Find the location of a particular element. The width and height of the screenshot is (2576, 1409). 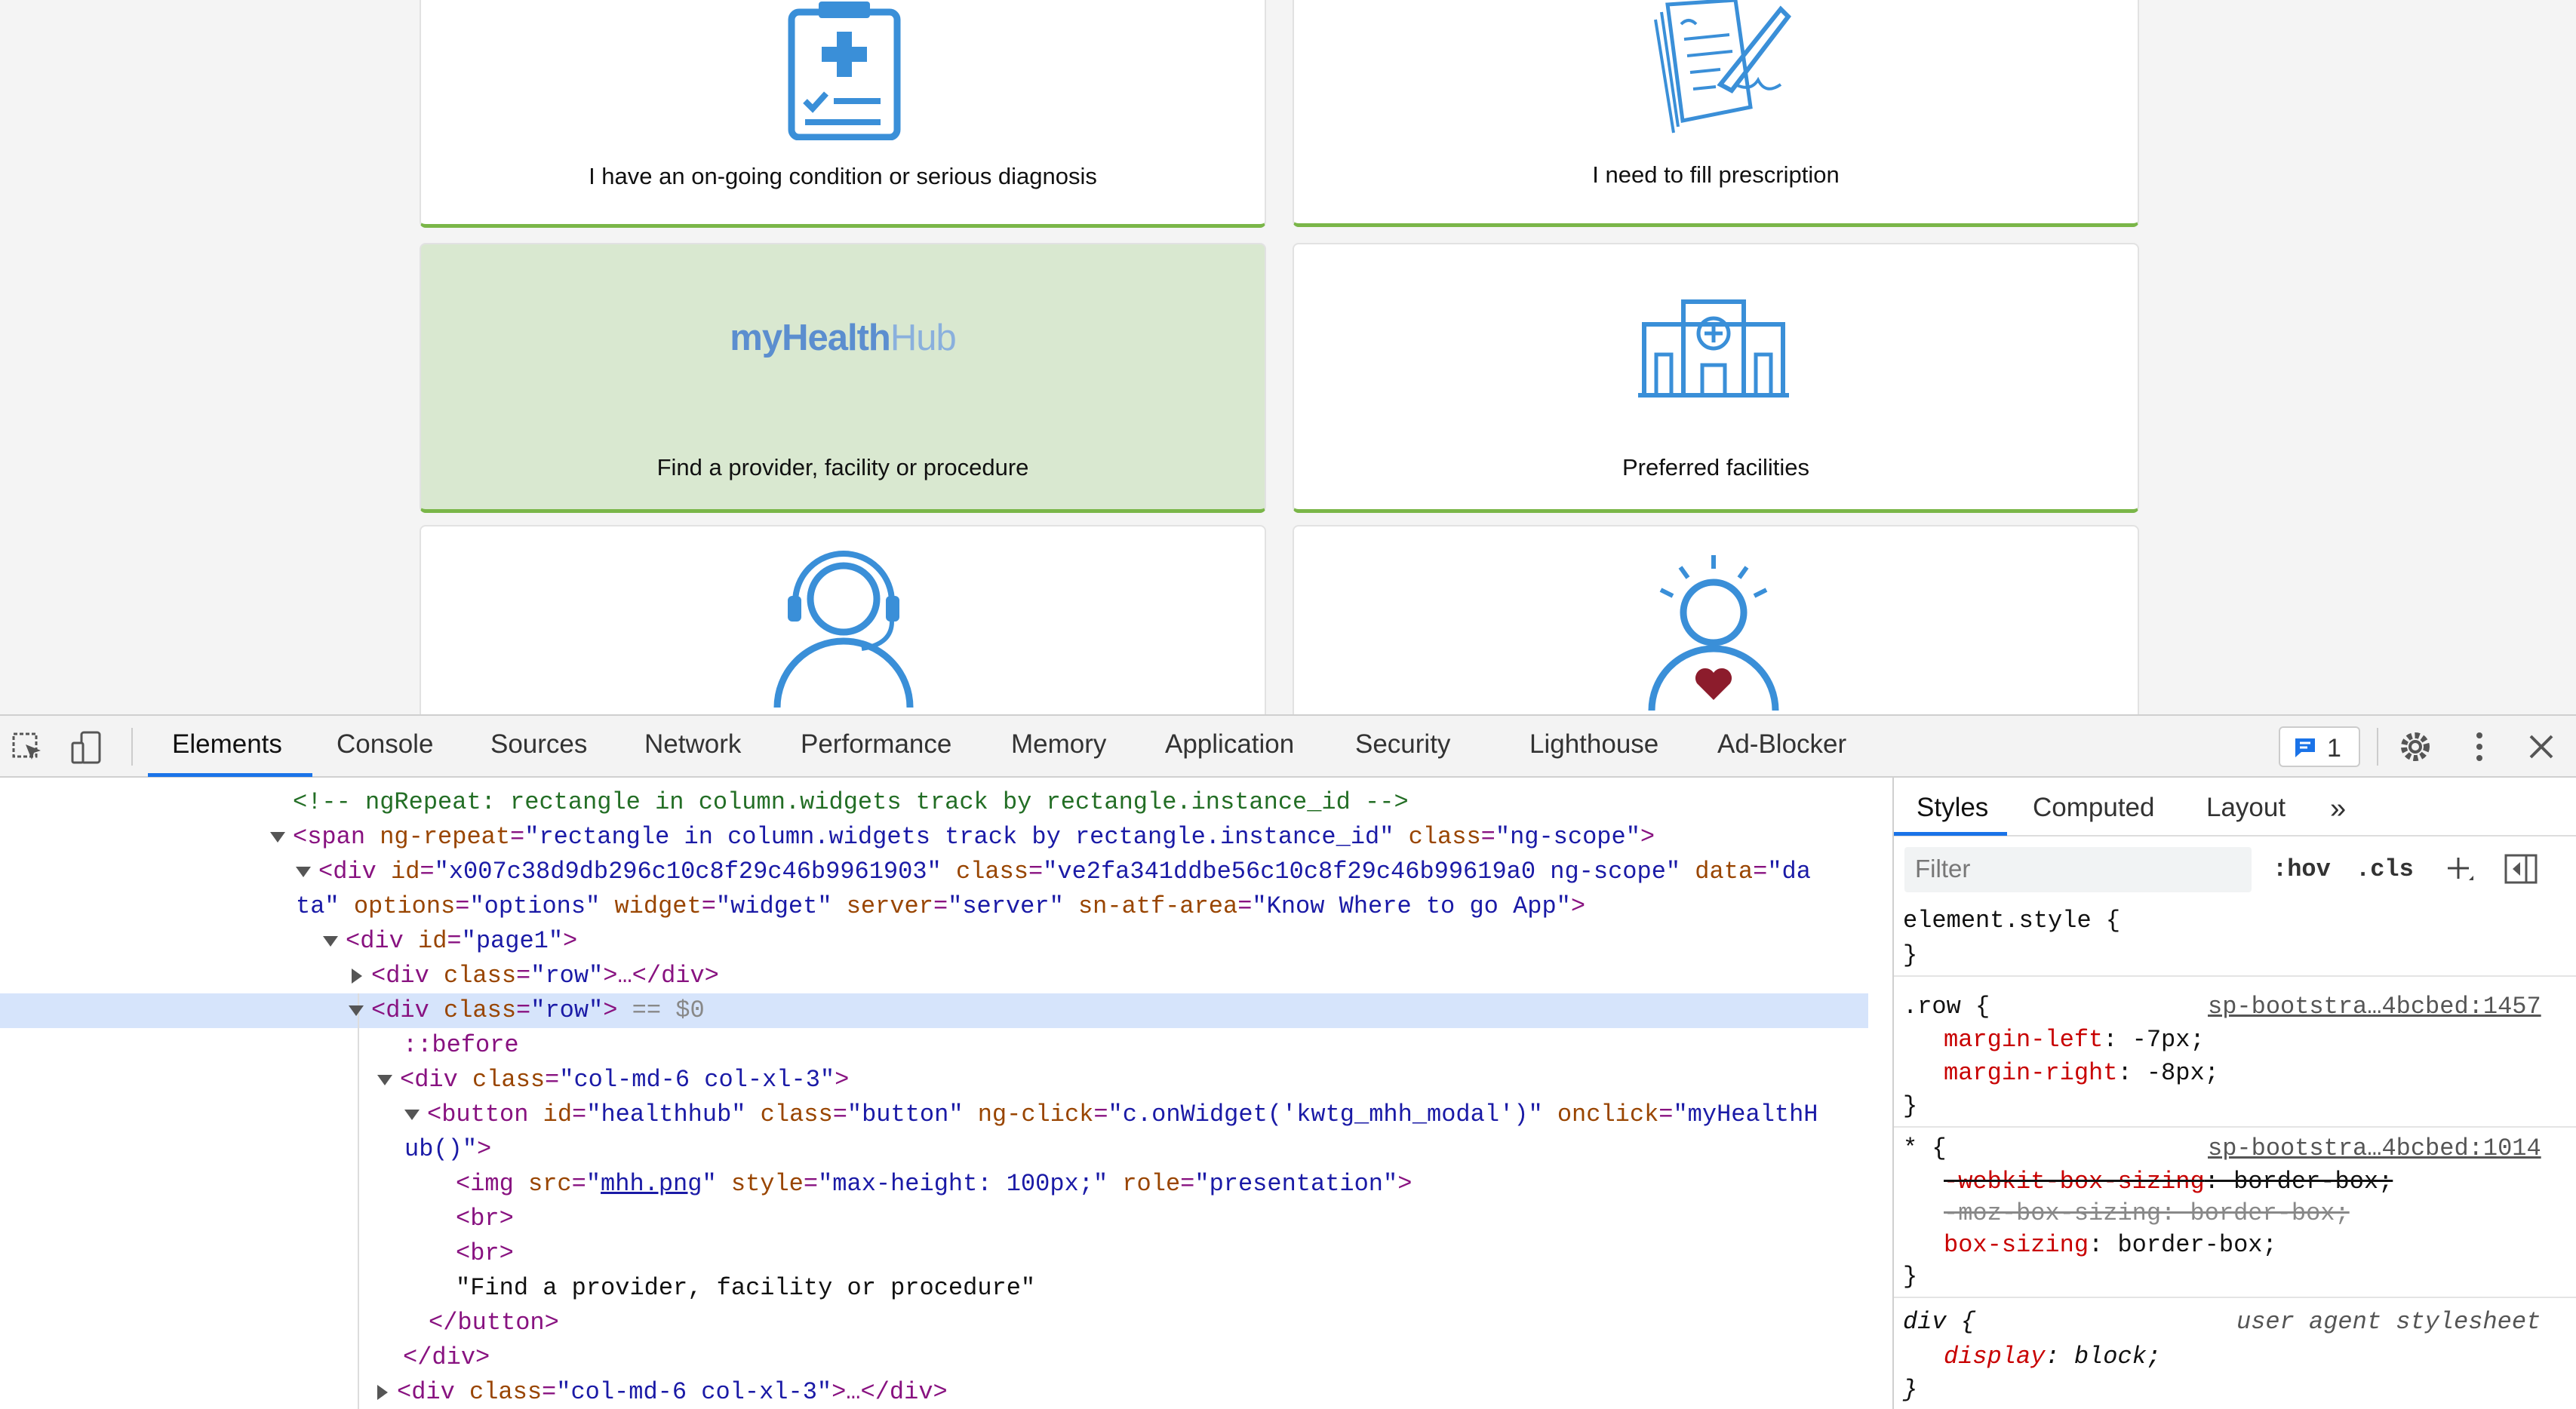

tab-styles: Styles is located at coordinates (1952, 808).